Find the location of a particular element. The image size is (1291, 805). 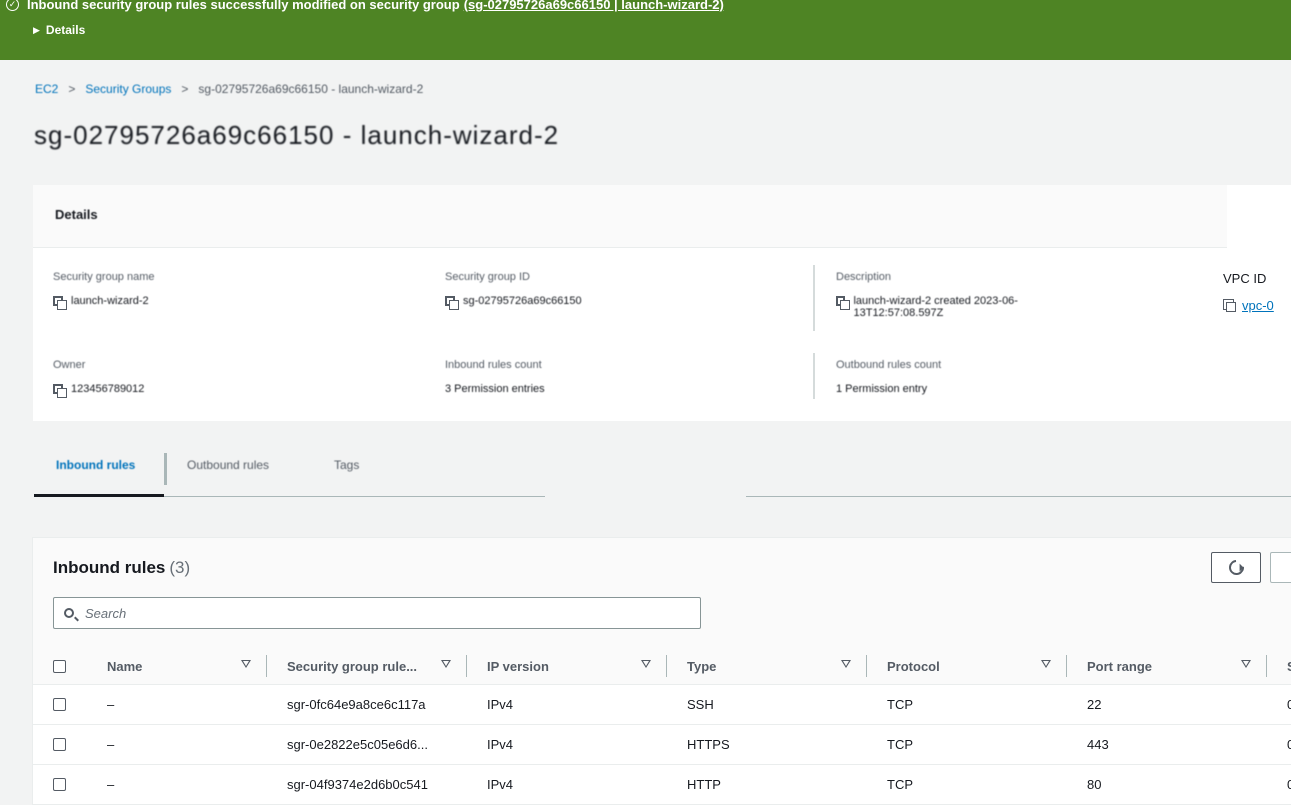

inbound-rules-title: Inbound rules (3) is located at coordinates (121, 568).